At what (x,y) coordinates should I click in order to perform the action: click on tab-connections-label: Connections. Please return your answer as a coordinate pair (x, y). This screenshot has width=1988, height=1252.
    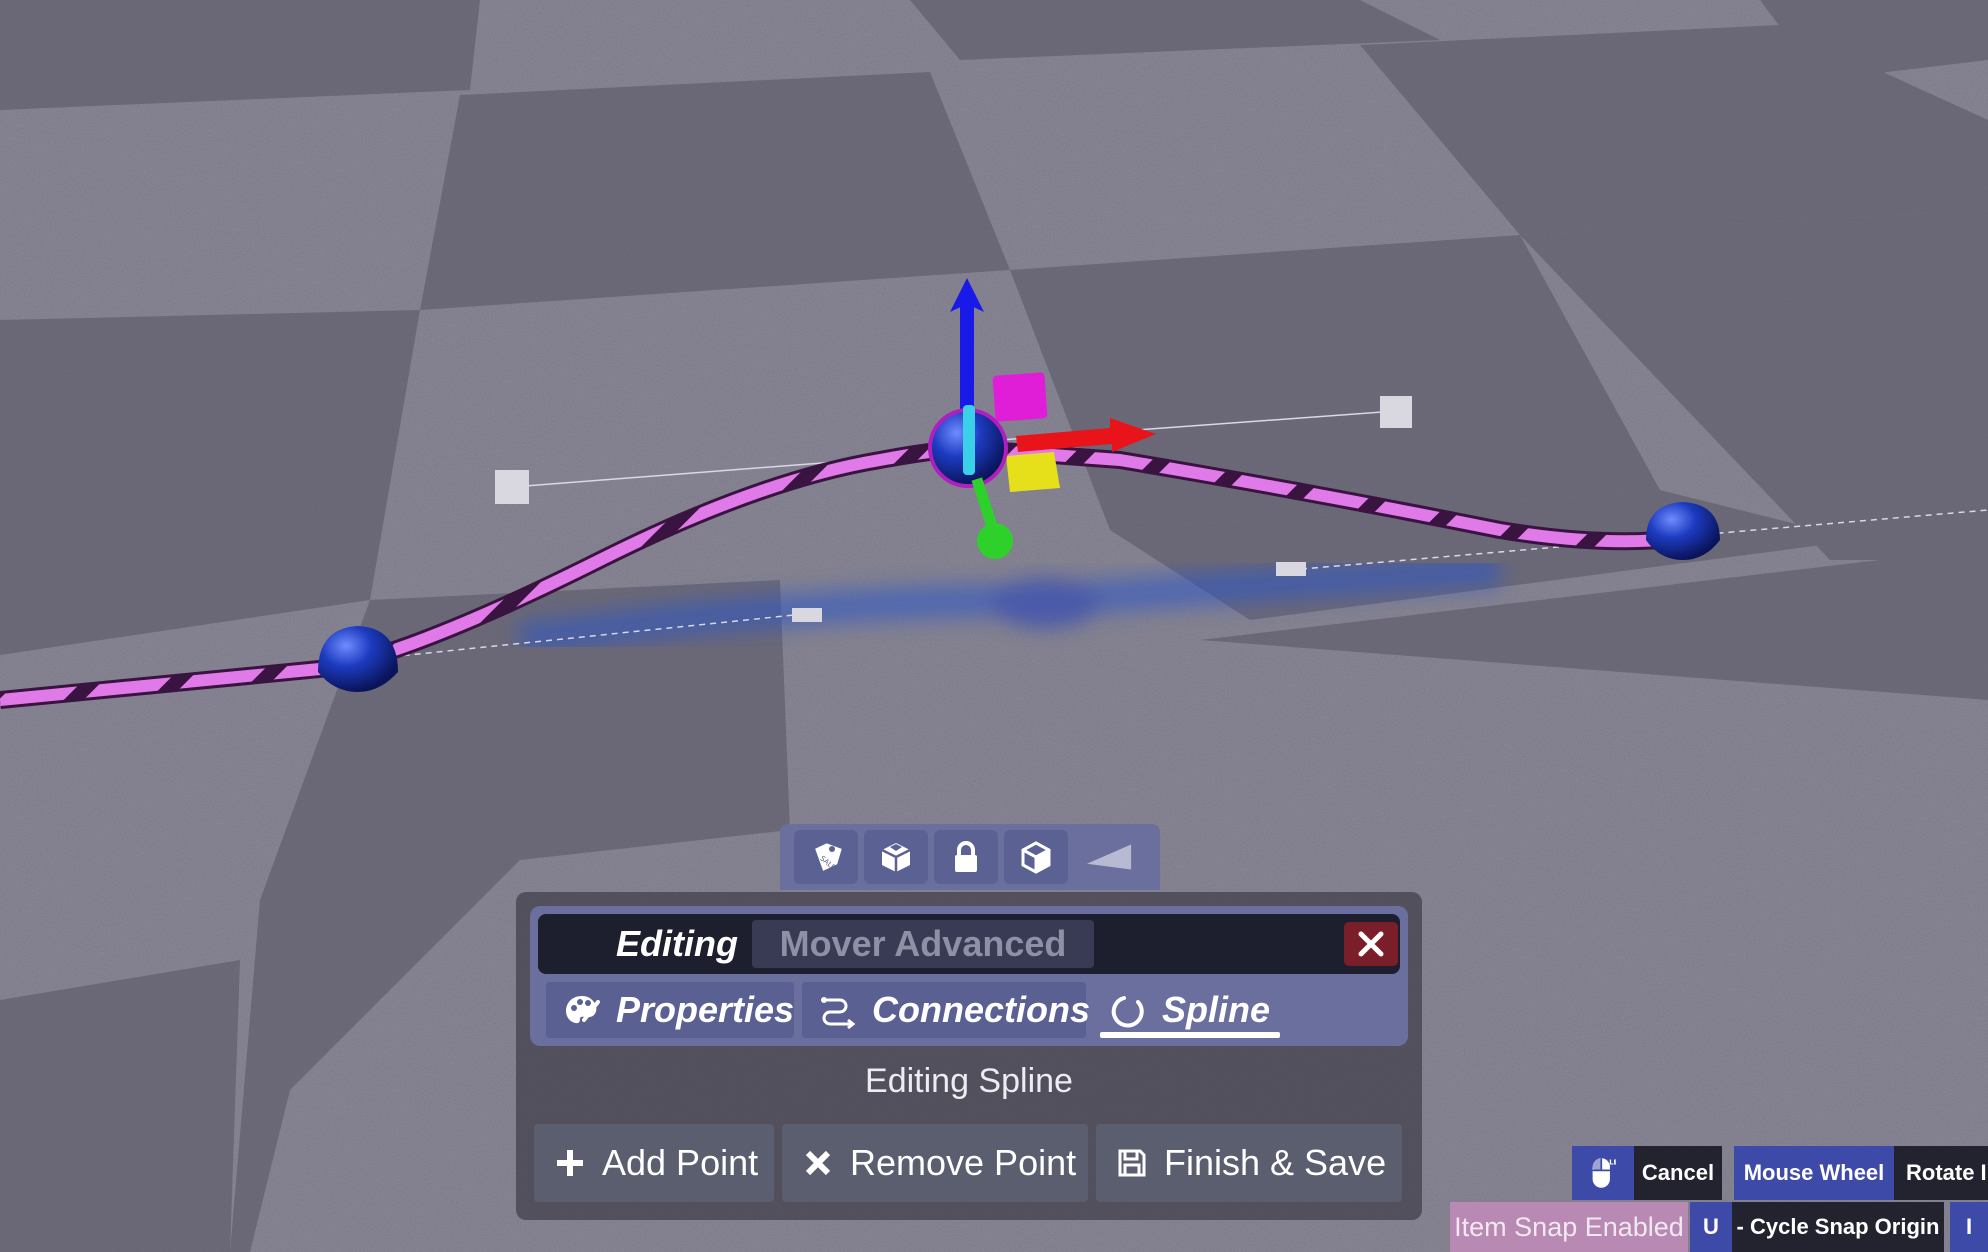
    Looking at the image, I should click on (981, 1009).